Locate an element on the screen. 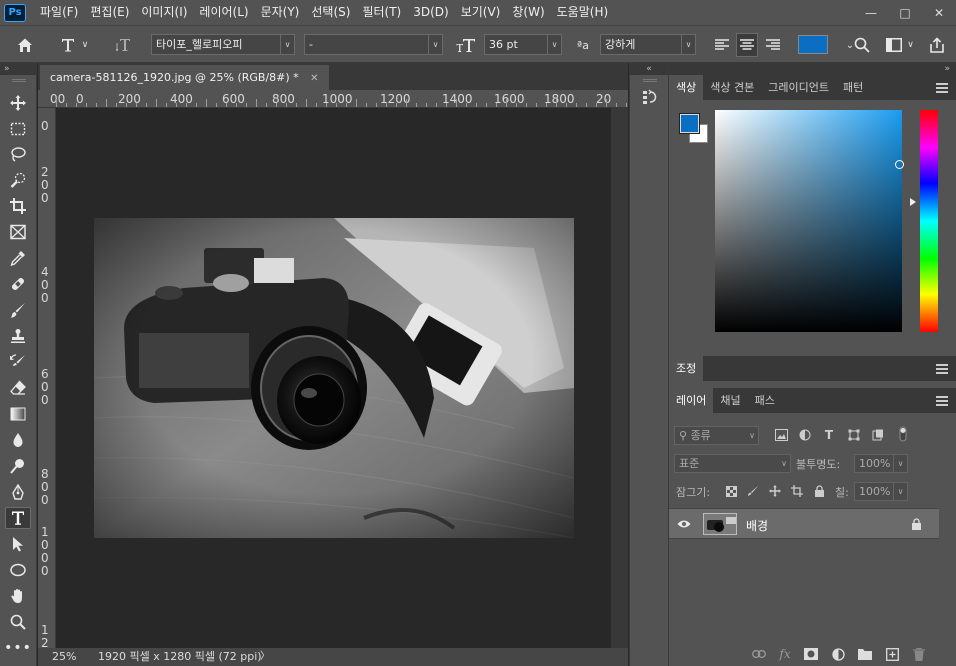 This screenshot has height=666, width=956. marquee-tool is located at coordinates (18, 129).